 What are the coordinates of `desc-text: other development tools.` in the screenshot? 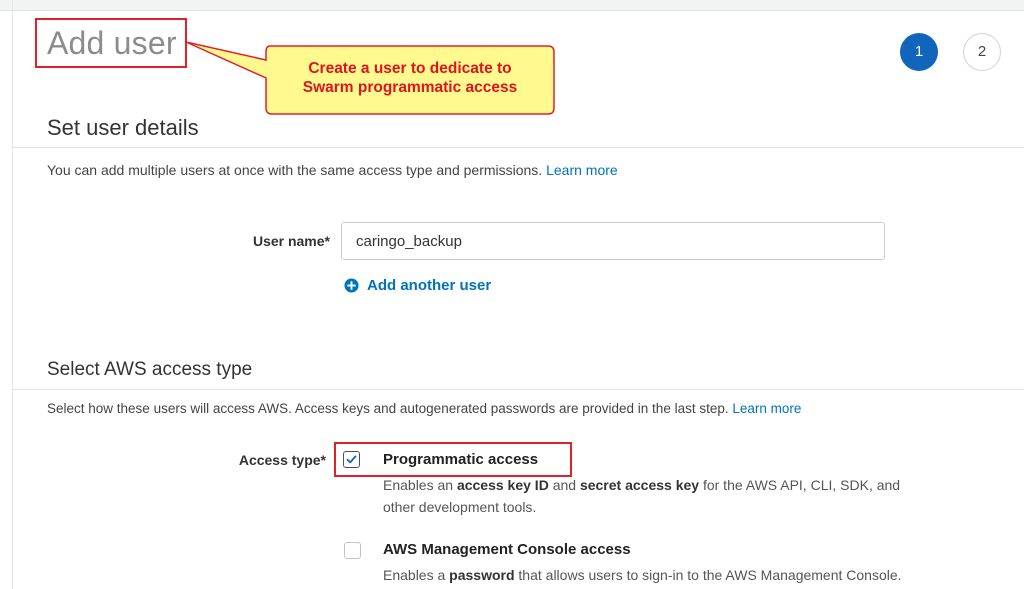 It's located at (460, 507).